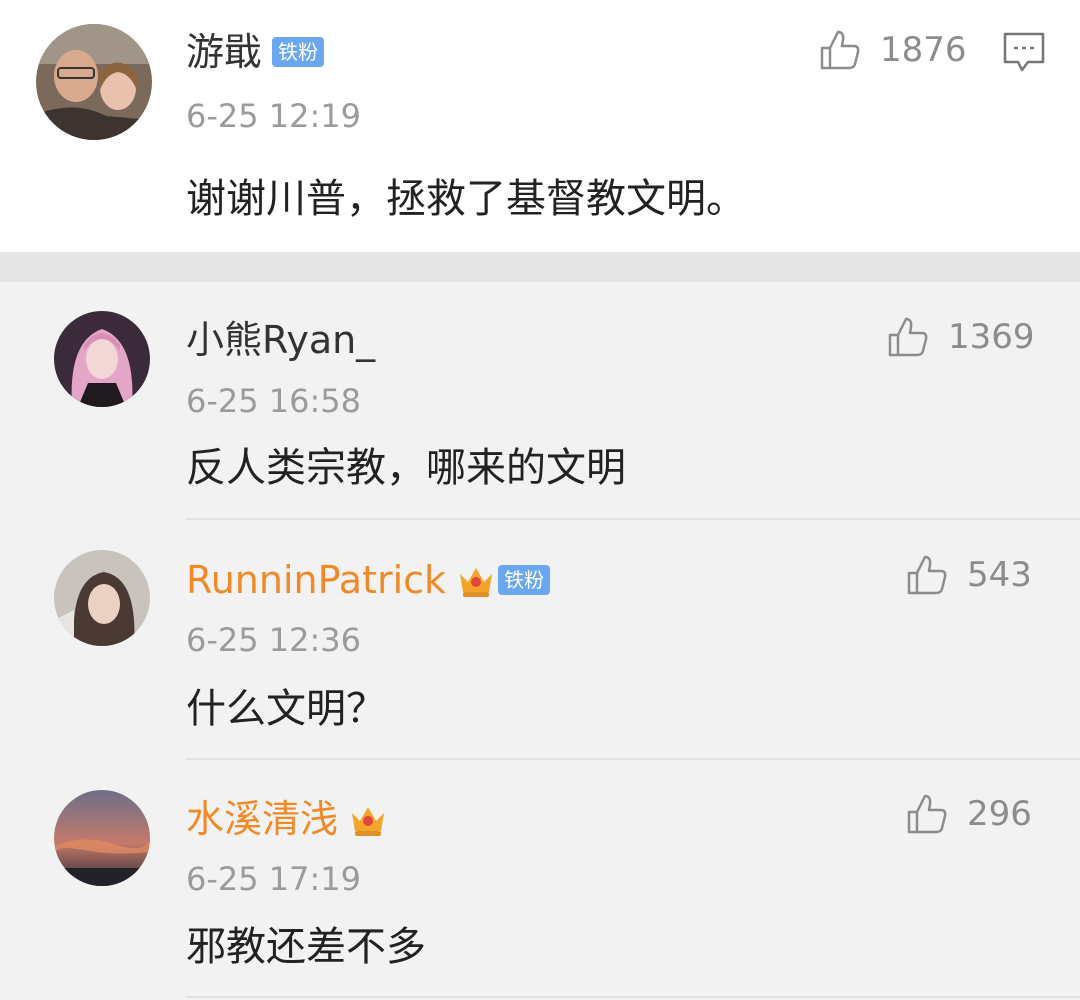  Describe the element at coordinates (306, 947) in the screenshot. I see `reply-text: 邪教还差不多` at that location.